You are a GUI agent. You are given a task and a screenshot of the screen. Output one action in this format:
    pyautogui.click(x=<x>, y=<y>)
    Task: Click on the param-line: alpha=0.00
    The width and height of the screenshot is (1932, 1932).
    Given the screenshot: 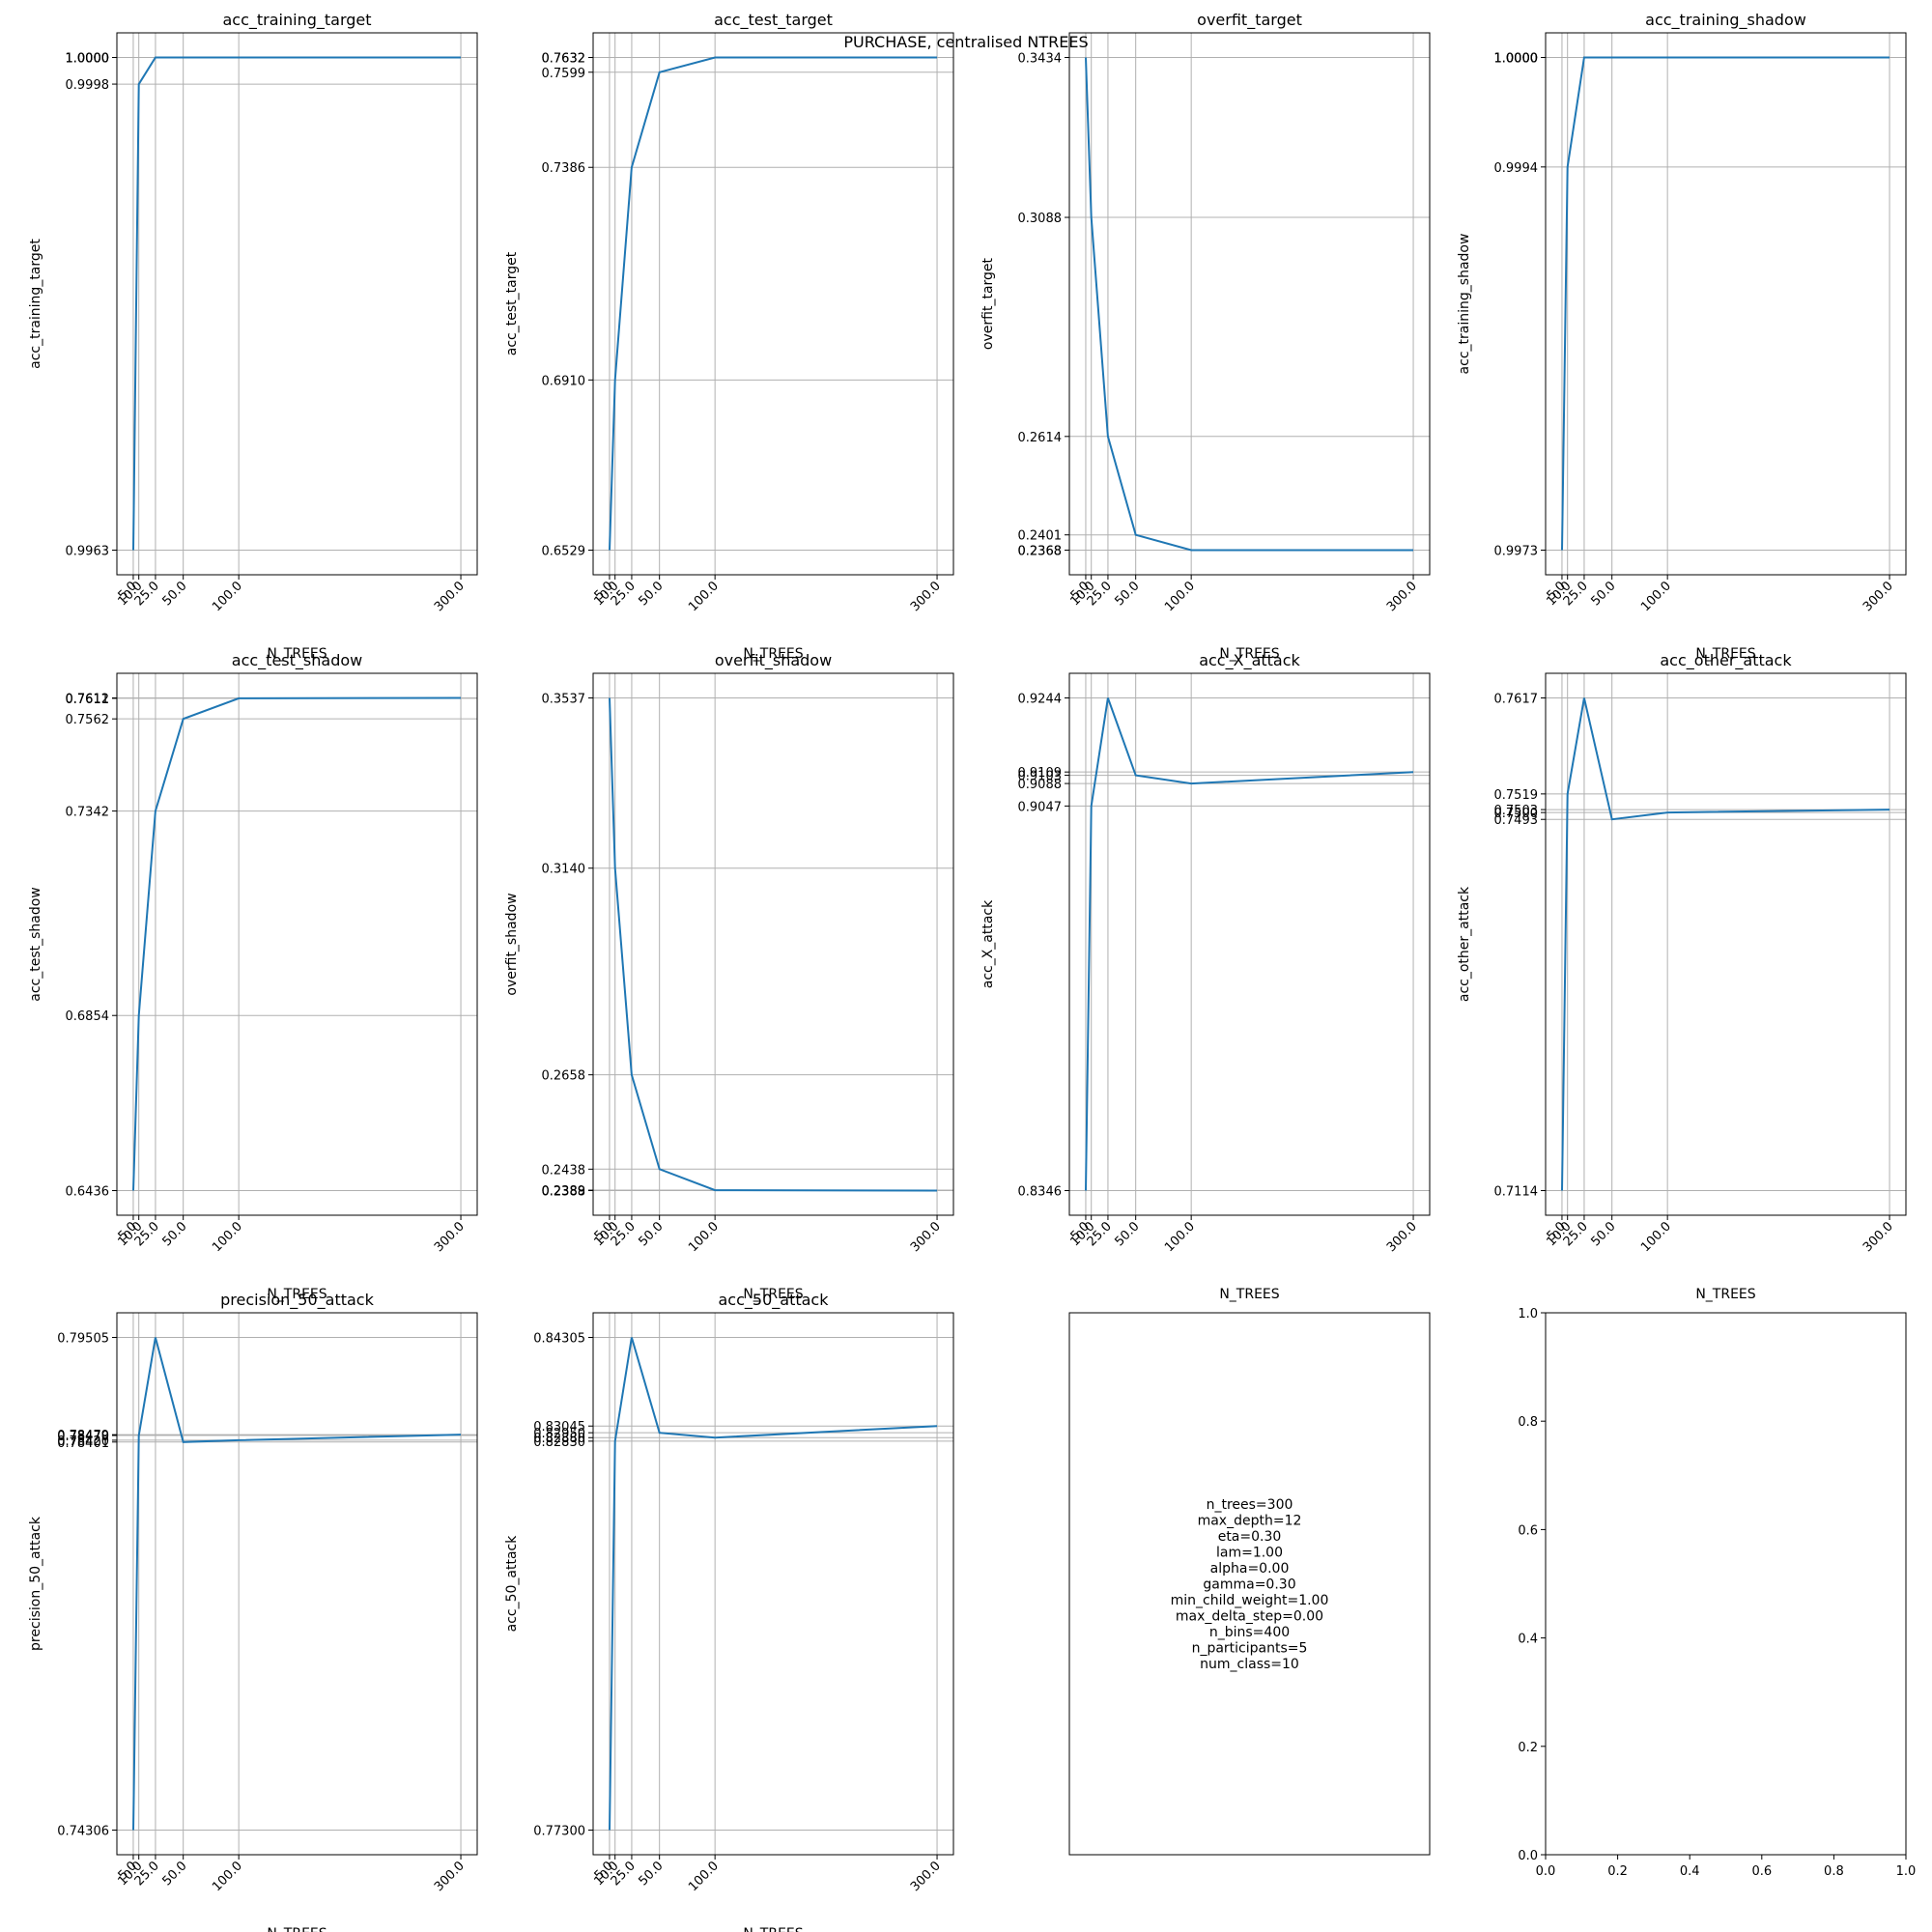 What is the action you would take?
    pyautogui.click(x=1250, y=1569)
    